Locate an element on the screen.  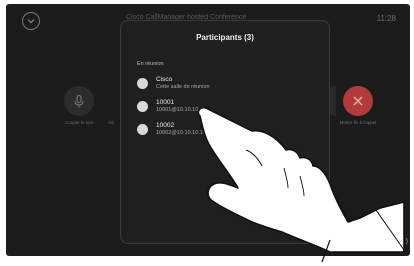
end-call-label: Mettre fin à l'appel is located at coordinates (358, 122).